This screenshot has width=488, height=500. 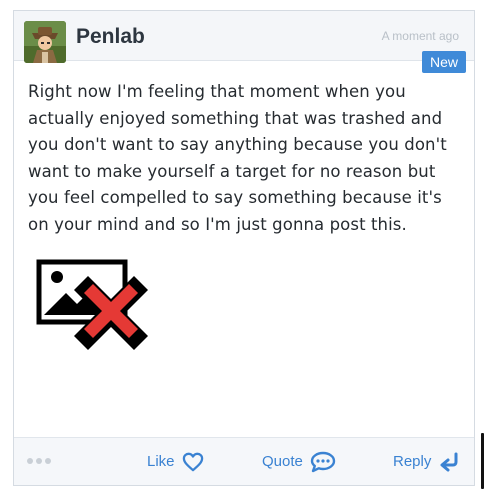 What do you see at coordinates (244, 42) in the screenshot?
I see `post-header: Penlab A moment ago New` at bounding box center [244, 42].